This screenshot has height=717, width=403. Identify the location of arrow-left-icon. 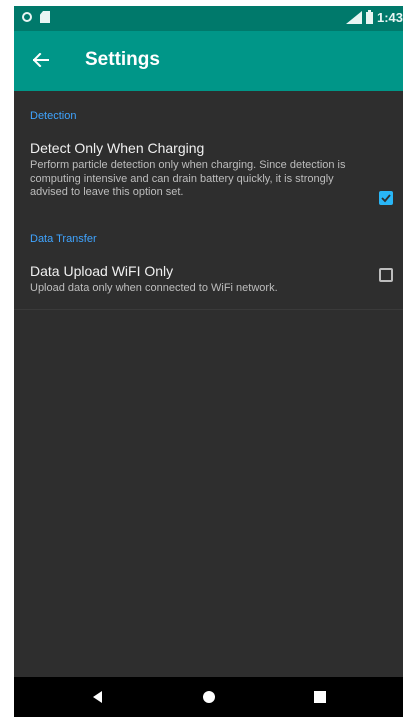
(41, 60).